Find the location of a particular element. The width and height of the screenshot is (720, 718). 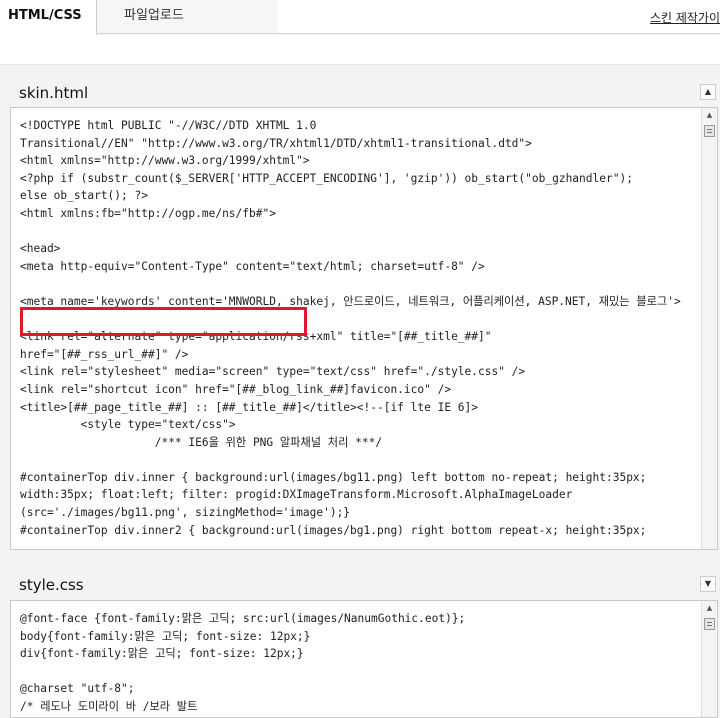

code-line: else ob_start(); ?> is located at coordinates (84, 196).